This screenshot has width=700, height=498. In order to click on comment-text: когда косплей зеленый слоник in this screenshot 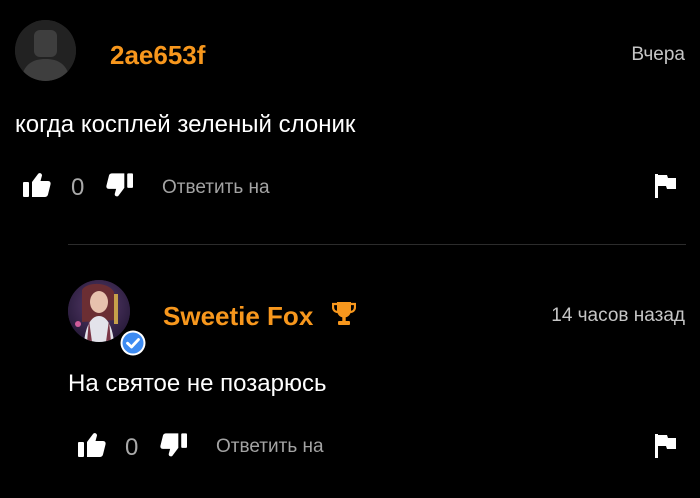, I will do `click(185, 124)`.